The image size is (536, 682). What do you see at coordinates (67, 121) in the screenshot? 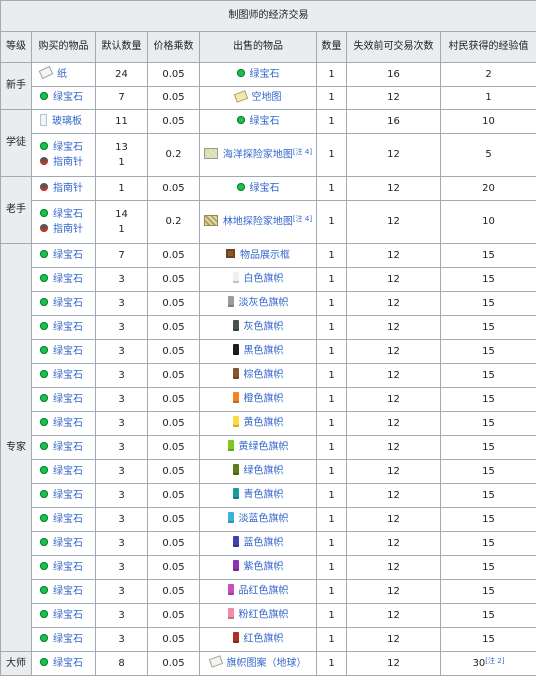
I see `buy-item-link: 玻璃板` at bounding box center [67, 121].